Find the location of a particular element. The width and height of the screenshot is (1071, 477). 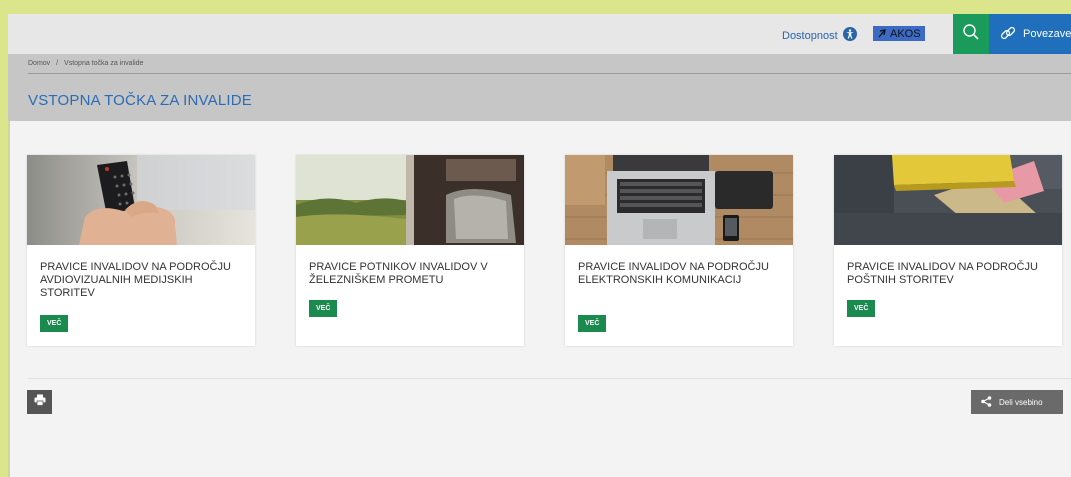

top-bar: Dostopnost AKOS Povezave is located at coordinates (539, 34).